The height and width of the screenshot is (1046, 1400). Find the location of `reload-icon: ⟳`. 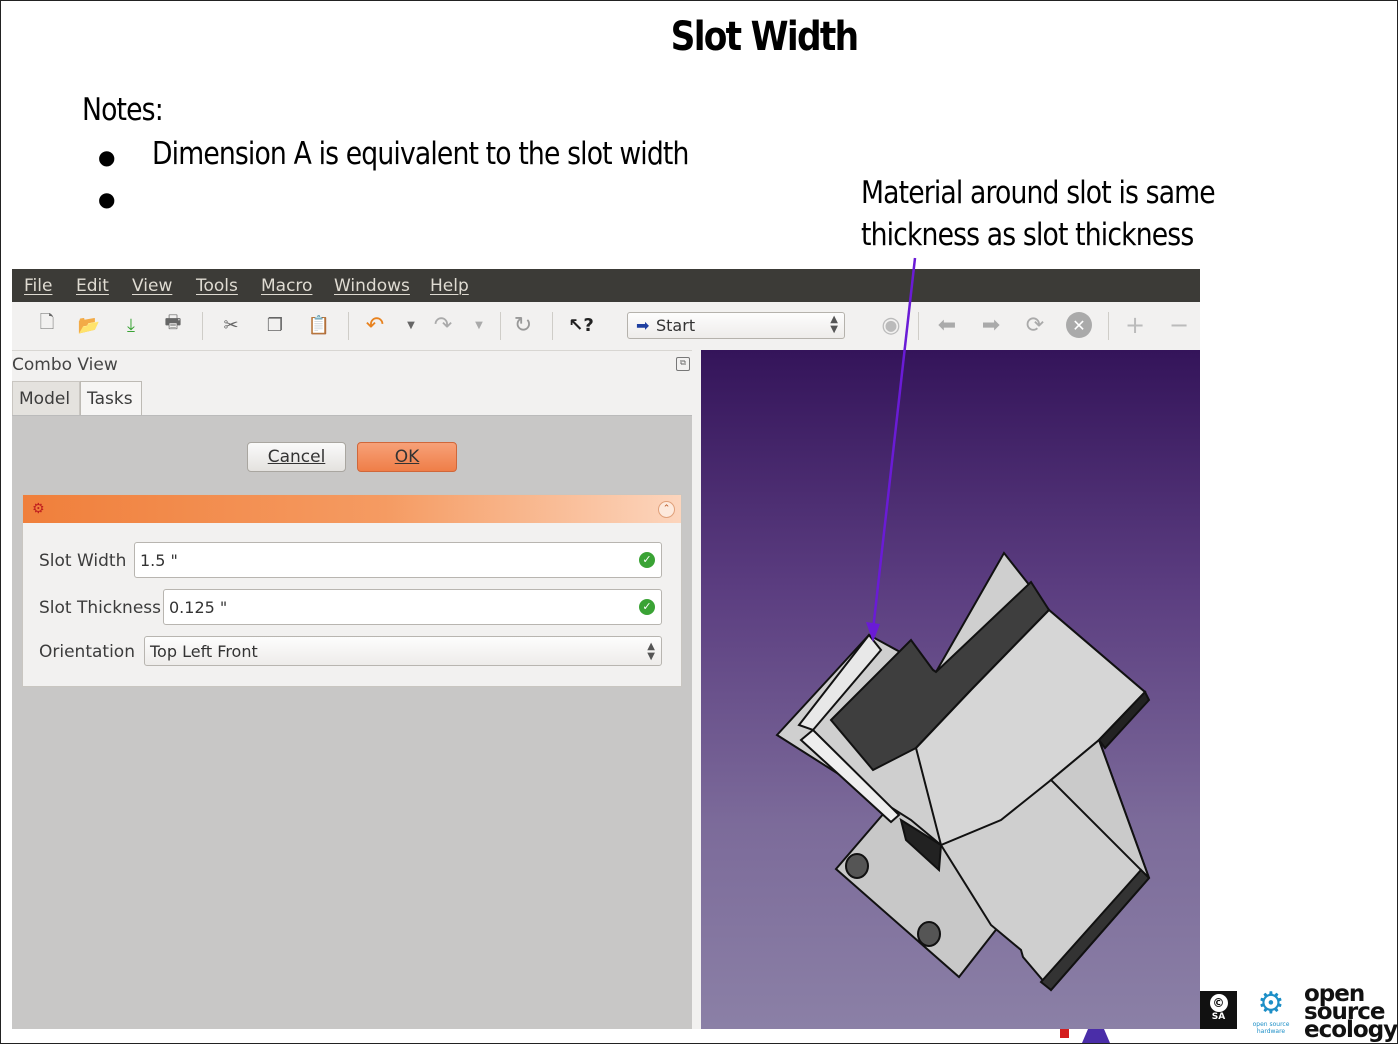

reload-icon: ⟳ is located at coordinates (1035, 325).